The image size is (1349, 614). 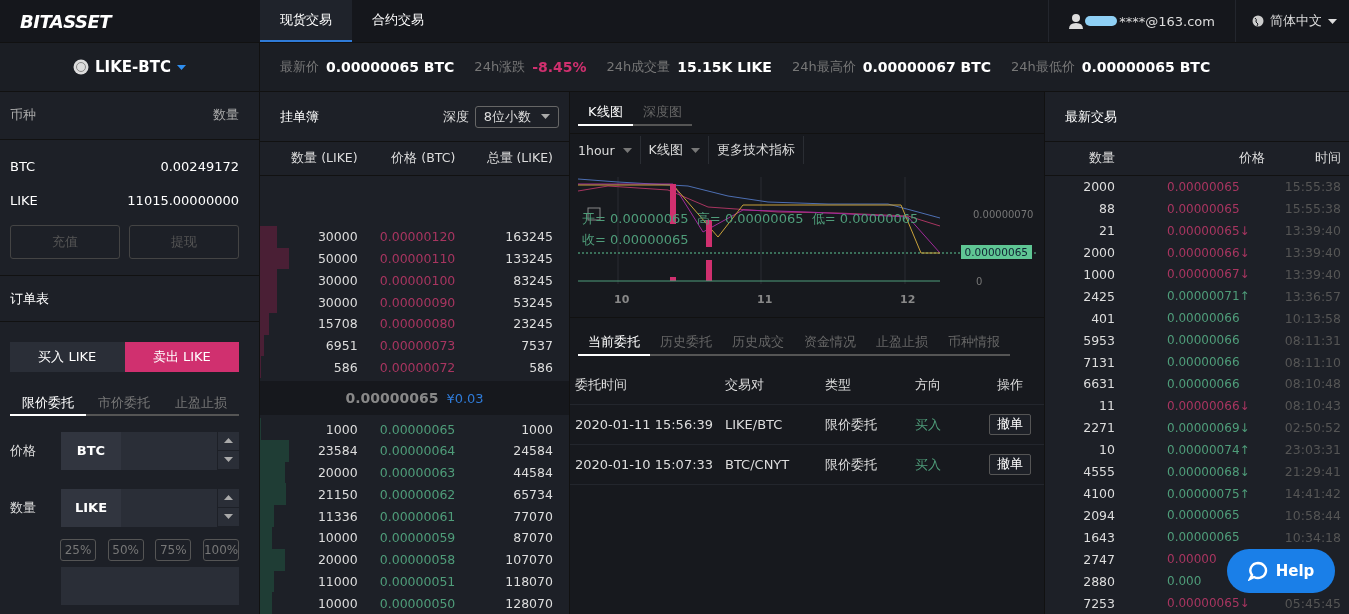 I want to click on axis-label: 10, so click(x=622, y=299).